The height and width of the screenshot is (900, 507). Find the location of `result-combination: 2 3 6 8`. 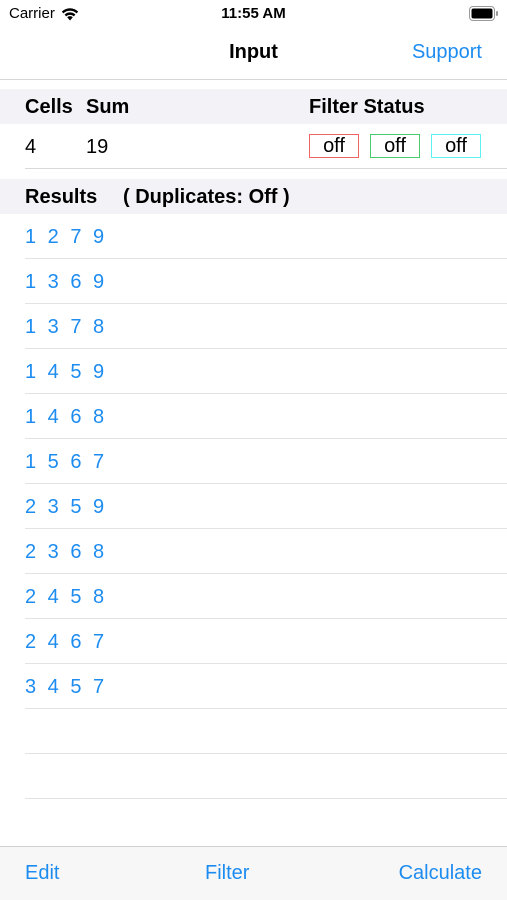

result-combination: 2 3 6 8 is located at coordinates (66, 552).